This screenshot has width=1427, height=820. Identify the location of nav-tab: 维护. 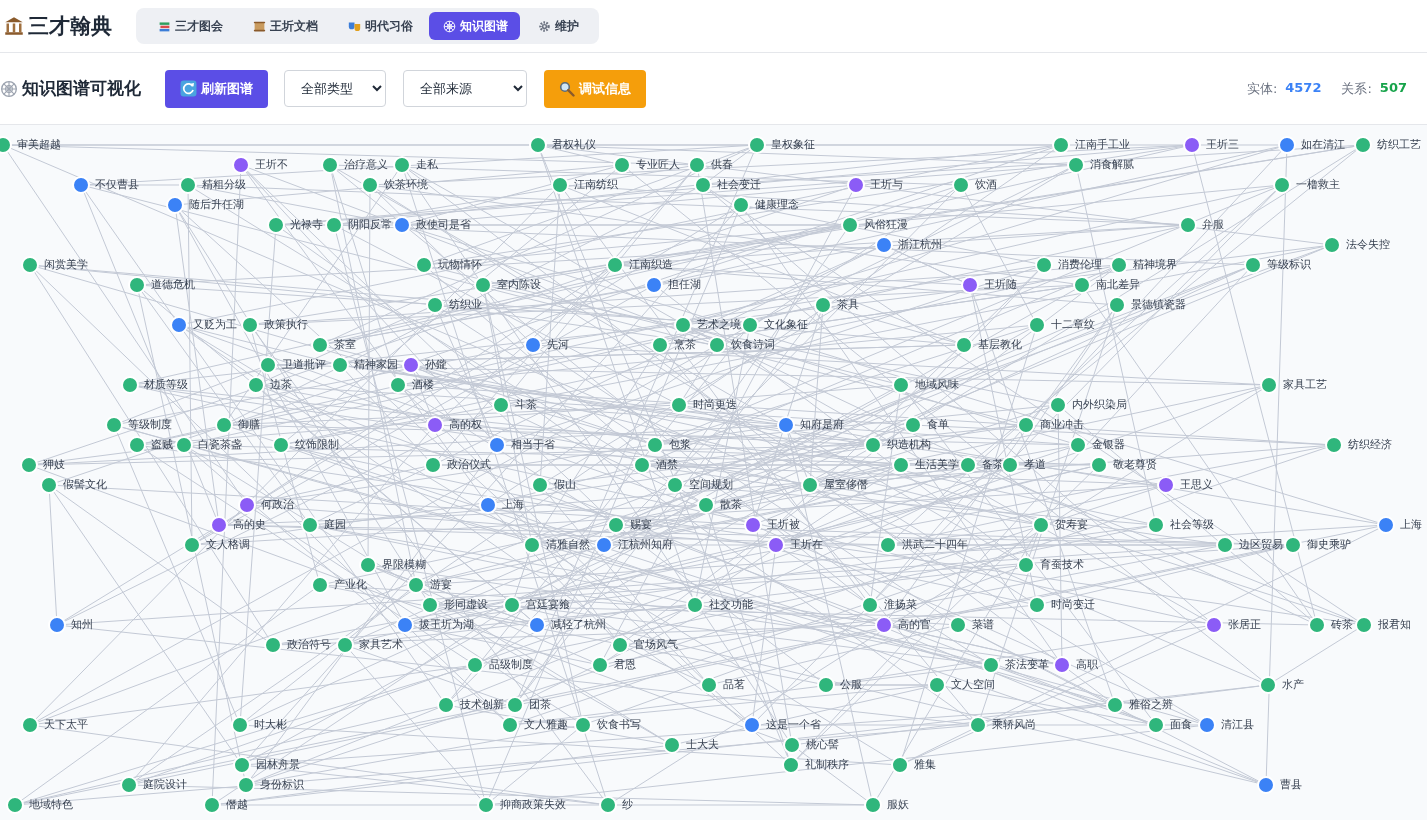
(557, 26).